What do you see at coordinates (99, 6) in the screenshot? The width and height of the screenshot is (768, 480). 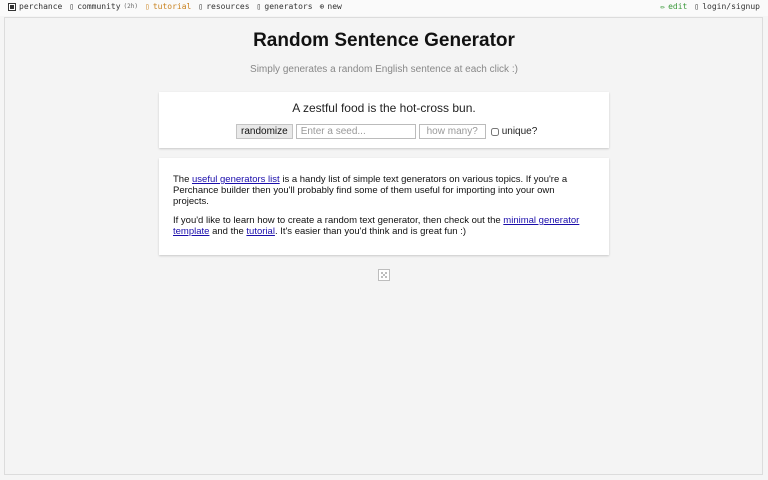 I see `nav-community-label: community` at bounding box center [99, 6].